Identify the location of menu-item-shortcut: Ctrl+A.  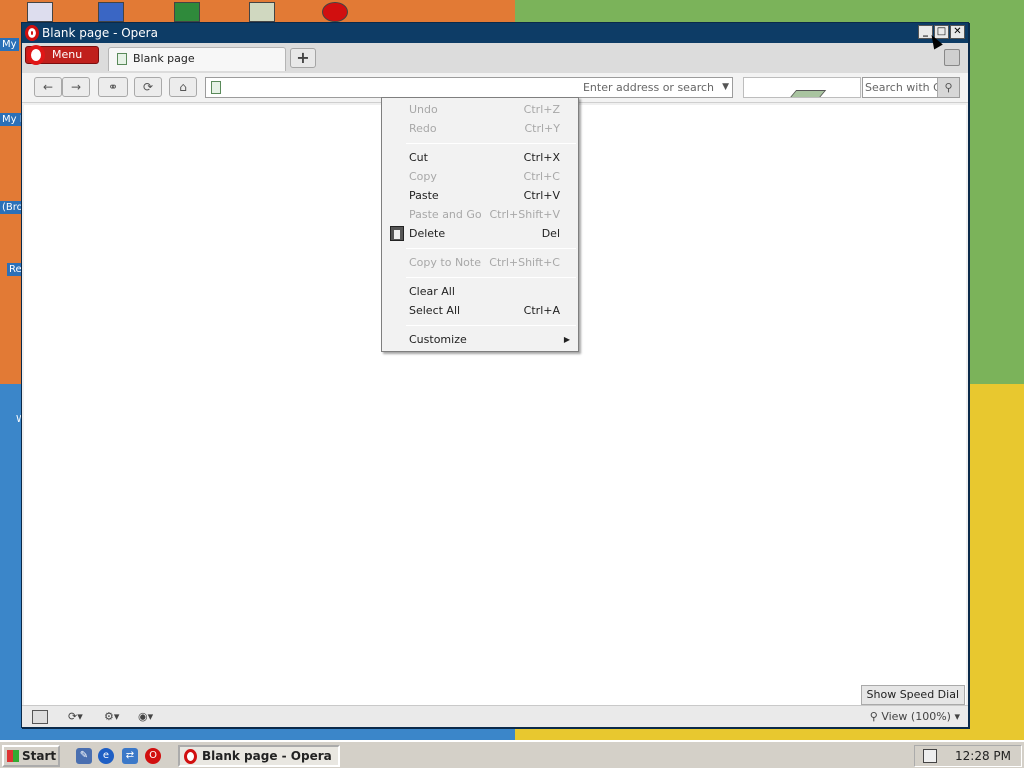
(541, 310).